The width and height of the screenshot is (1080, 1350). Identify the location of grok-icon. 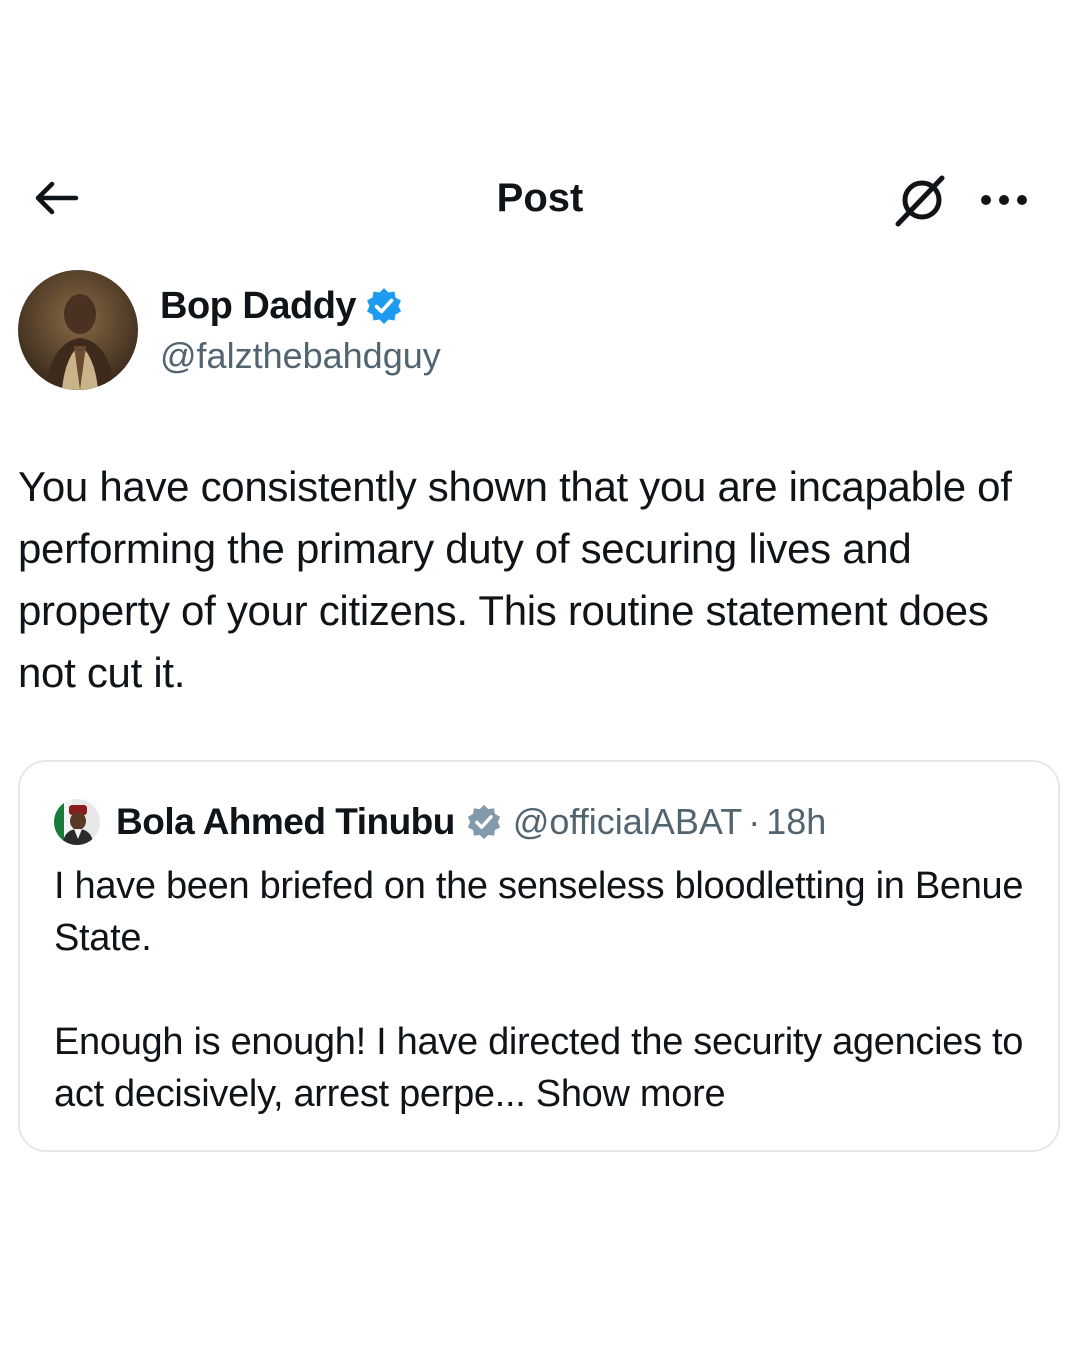
(920, 201).